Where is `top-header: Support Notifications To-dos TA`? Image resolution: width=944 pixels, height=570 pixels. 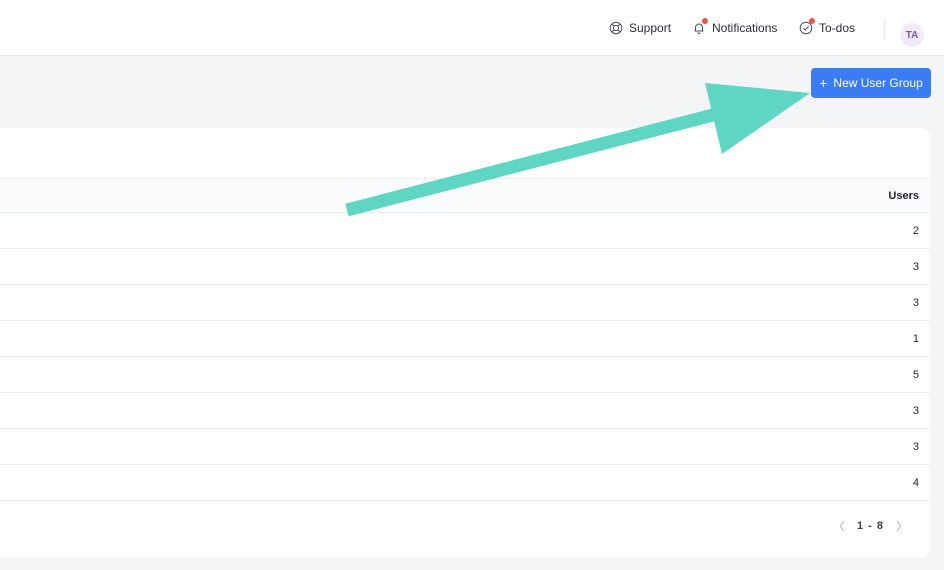 top-header: Support Notifications To-dos TA is located at coordinates (472, 28).